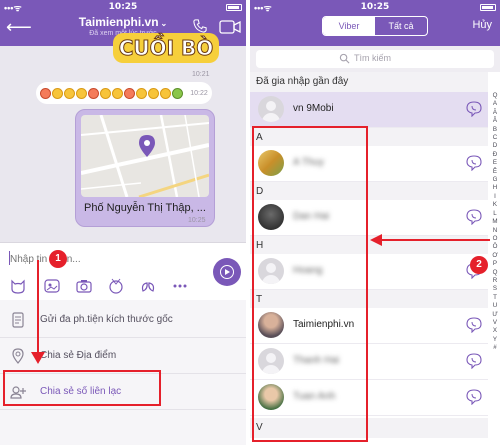 This screenshot has height=445, width=500. Describe the element at coordinates (200, 26) in the screenshot. I see `phone-call-icon` at that location.